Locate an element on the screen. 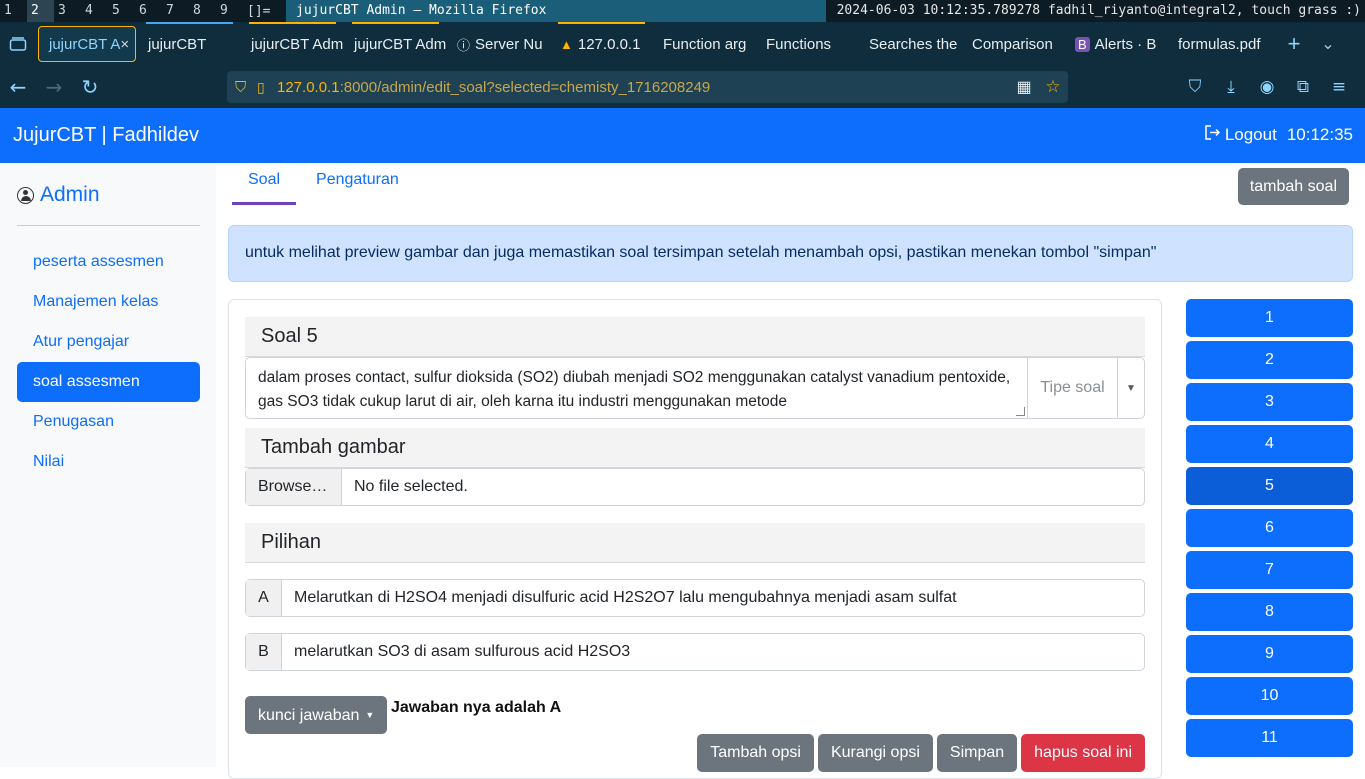  browser-tab: Comparison is located at coordinates (1013, 44).